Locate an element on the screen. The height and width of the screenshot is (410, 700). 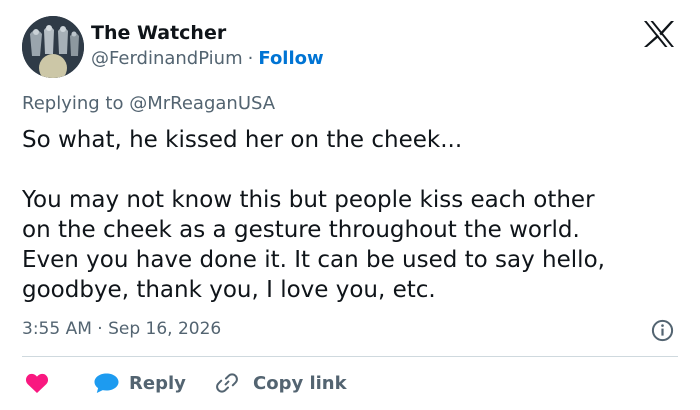
tweet-timestamp: 3:55 AM · Sep 16, 2026 is located at coordinates (121, 329).